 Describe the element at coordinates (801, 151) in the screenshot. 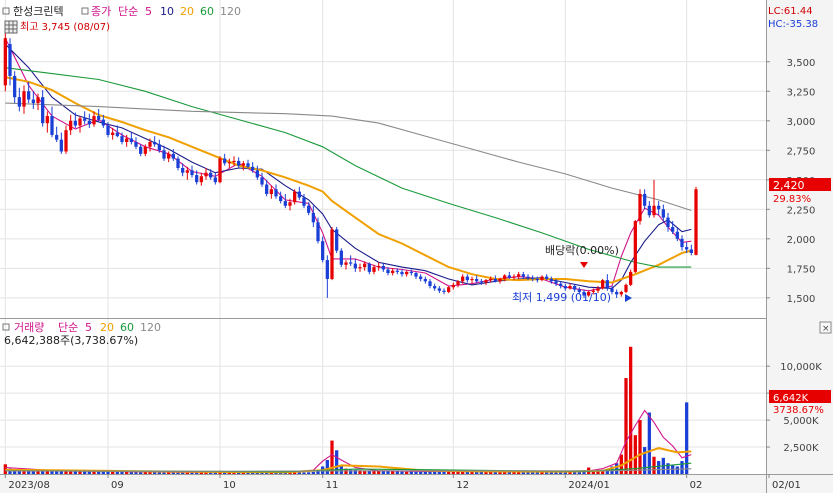

I see `price-tick-label: 2,750` at that location.